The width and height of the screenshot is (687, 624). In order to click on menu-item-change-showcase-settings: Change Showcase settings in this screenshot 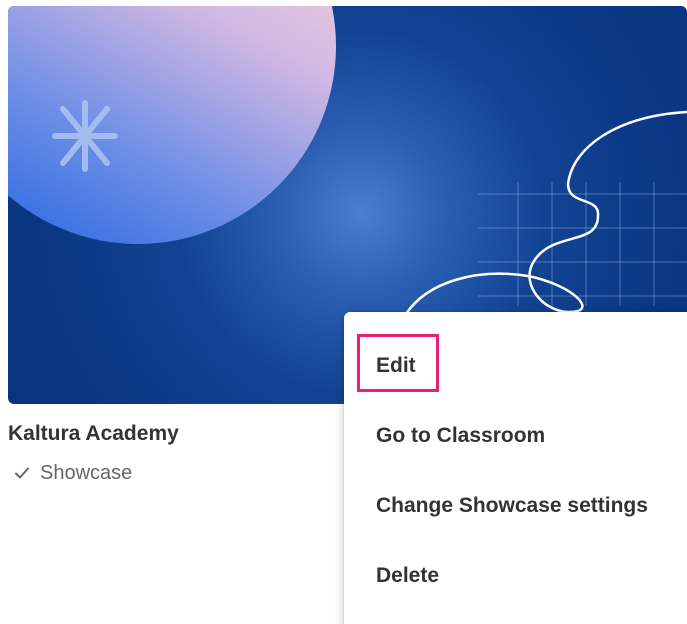, I will do `click(512, 506)`.